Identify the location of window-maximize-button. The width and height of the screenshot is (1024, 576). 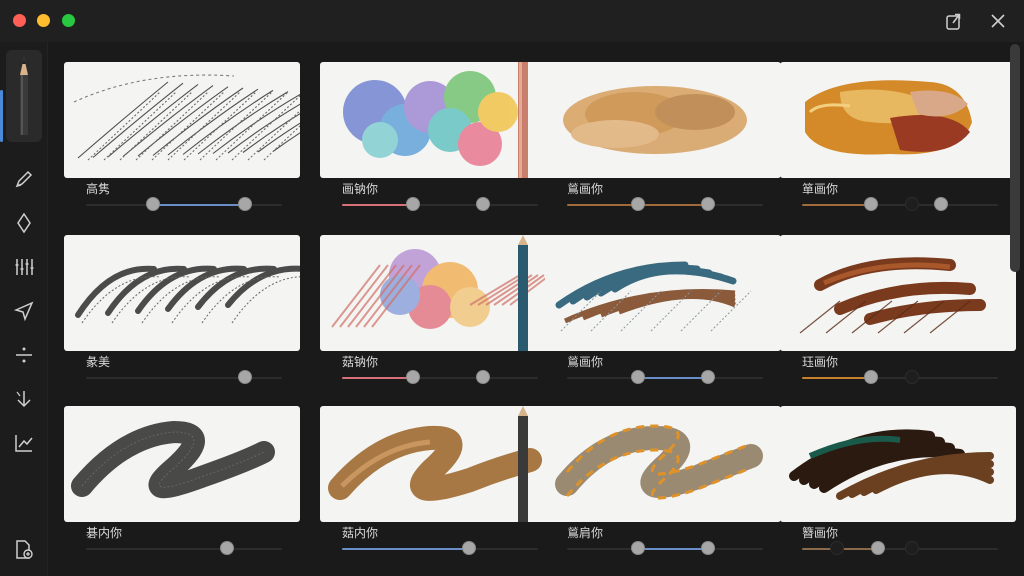
(68, 20).